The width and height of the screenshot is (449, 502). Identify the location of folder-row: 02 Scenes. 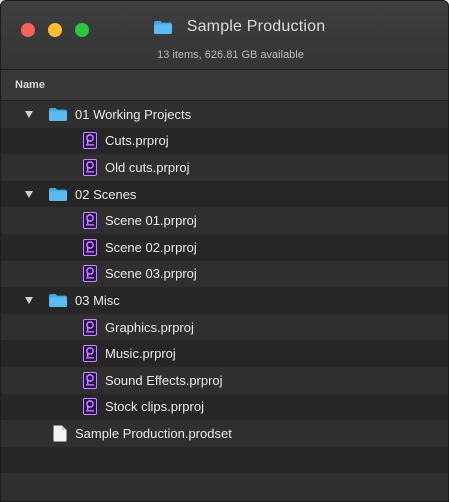
(224, 194).